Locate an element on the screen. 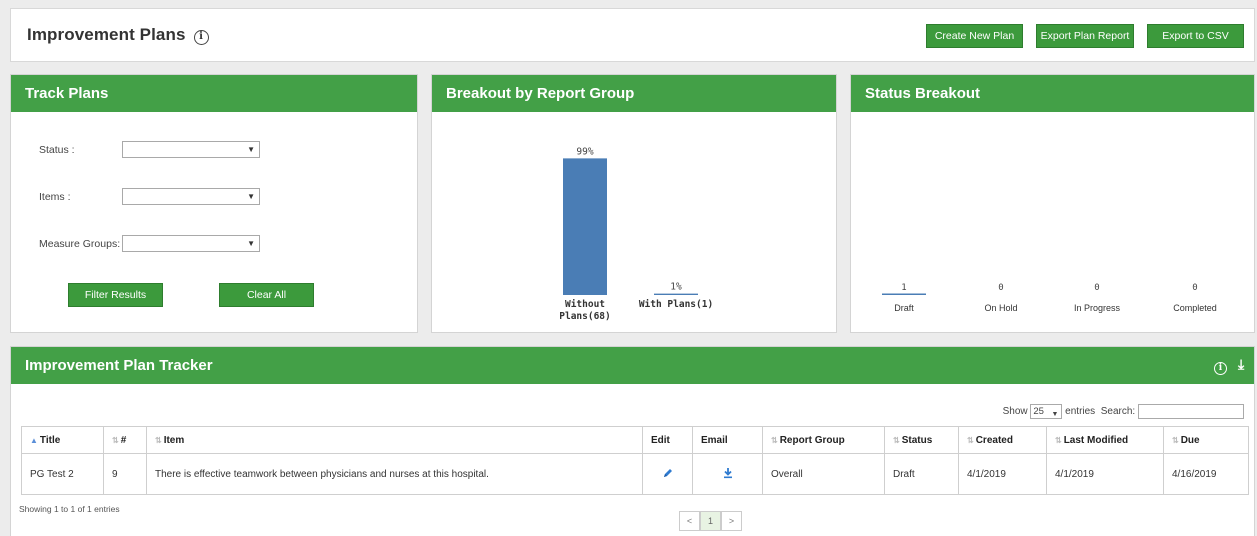 The image size is (1257, 536). status-breakout-title: Status Breakout is located at coordinates (1052, 93).